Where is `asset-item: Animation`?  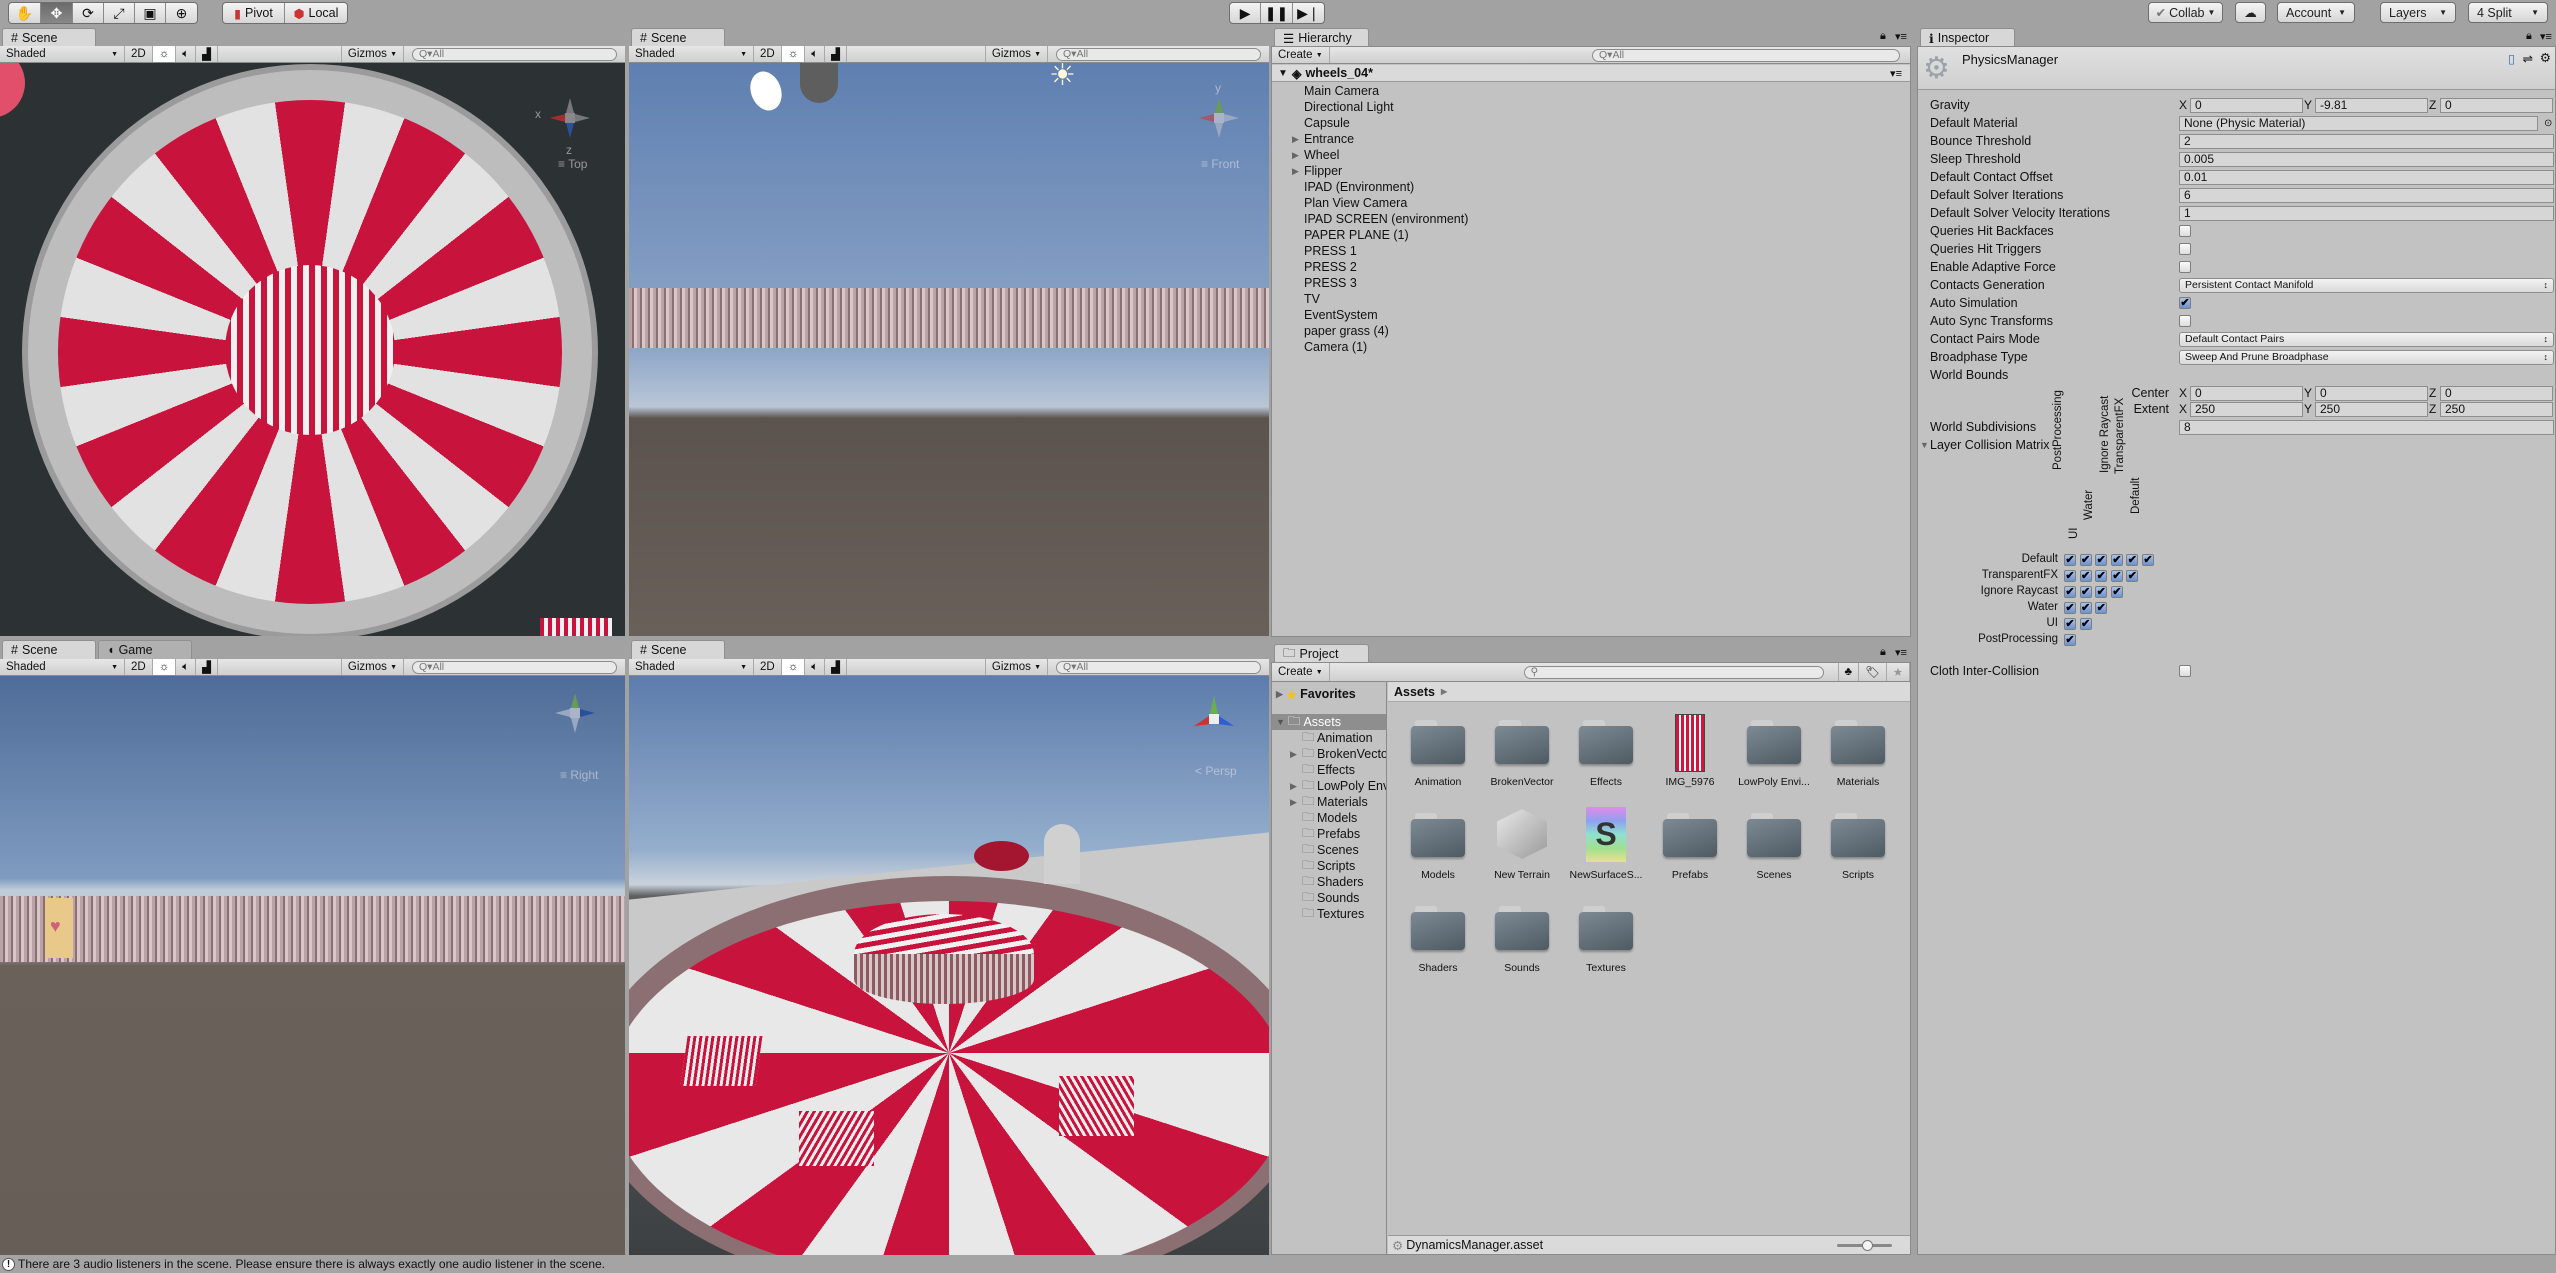
asset-item: Animation is located at coordinates (1438, 754).